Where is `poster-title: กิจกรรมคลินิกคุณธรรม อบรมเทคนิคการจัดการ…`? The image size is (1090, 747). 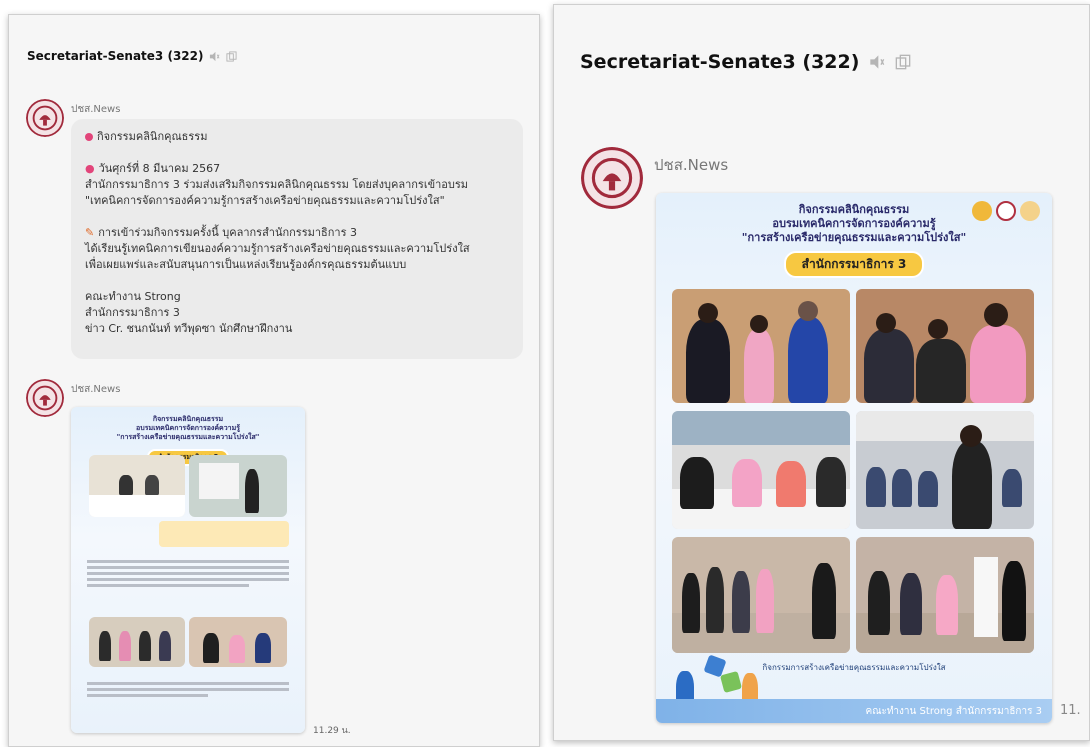
poster-title: กิจกรรมคลินิกคุณธรรม อบรมเทคนิคการจัดการ… is located at coordinates (188, 428).